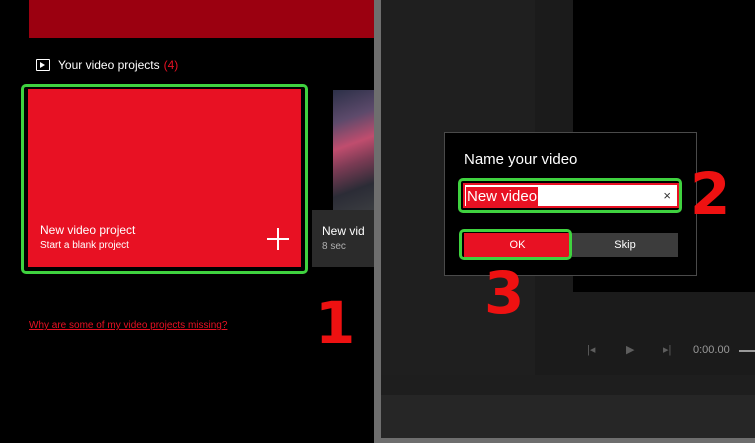  Describe the element at coordinates (335, 323) in the screenshot. I see `step-marker-1: 1` at that location.